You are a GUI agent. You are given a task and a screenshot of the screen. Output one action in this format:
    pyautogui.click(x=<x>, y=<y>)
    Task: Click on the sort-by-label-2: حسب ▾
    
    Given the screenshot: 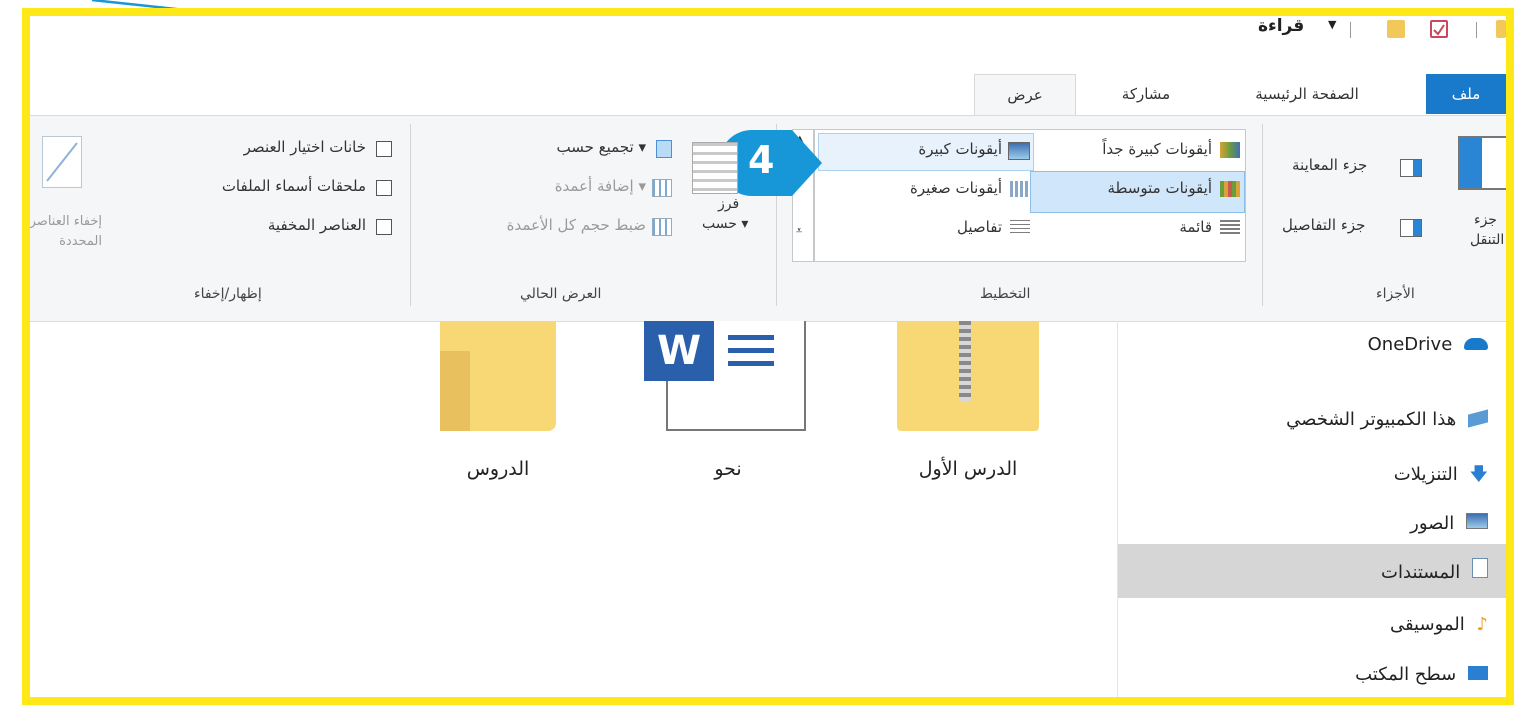 What is the action you would take?
    pyautogui.click(x=725, y=224)
    